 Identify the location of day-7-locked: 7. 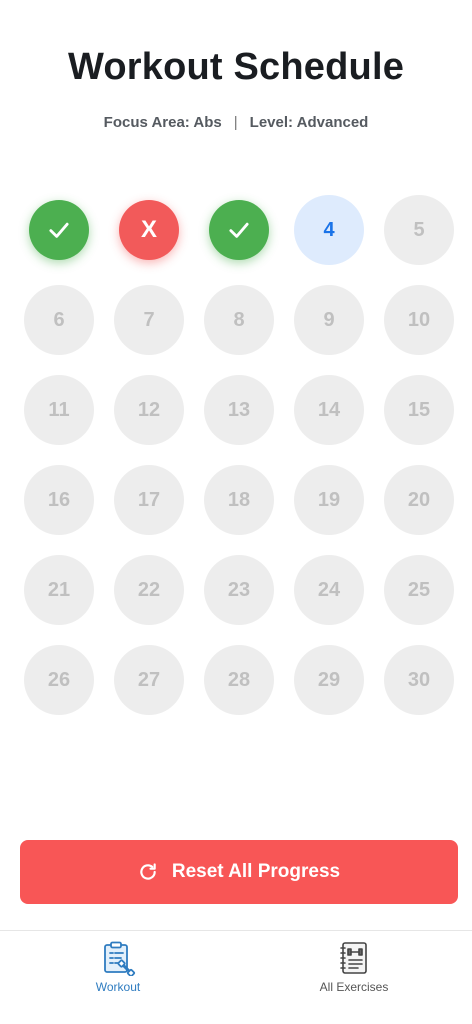
(149, 320).